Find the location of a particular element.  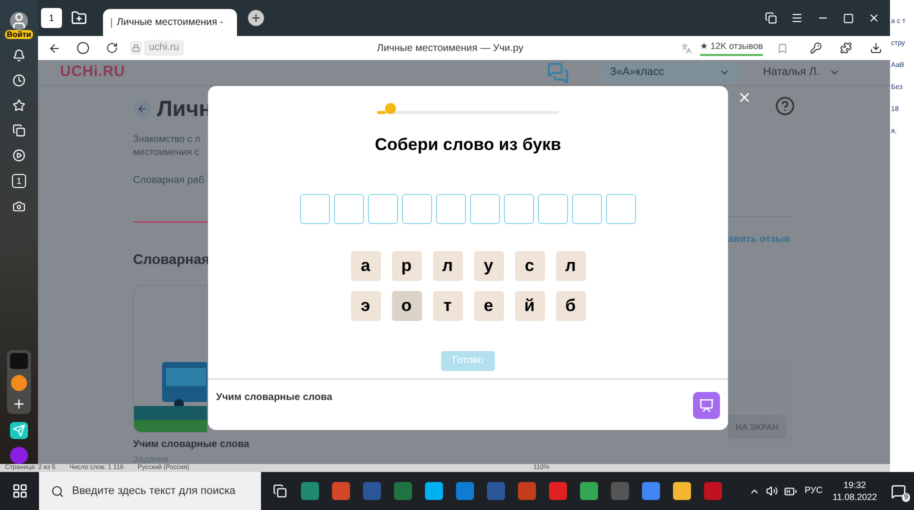

windows-start-icon is located at coordinates (20, 491).